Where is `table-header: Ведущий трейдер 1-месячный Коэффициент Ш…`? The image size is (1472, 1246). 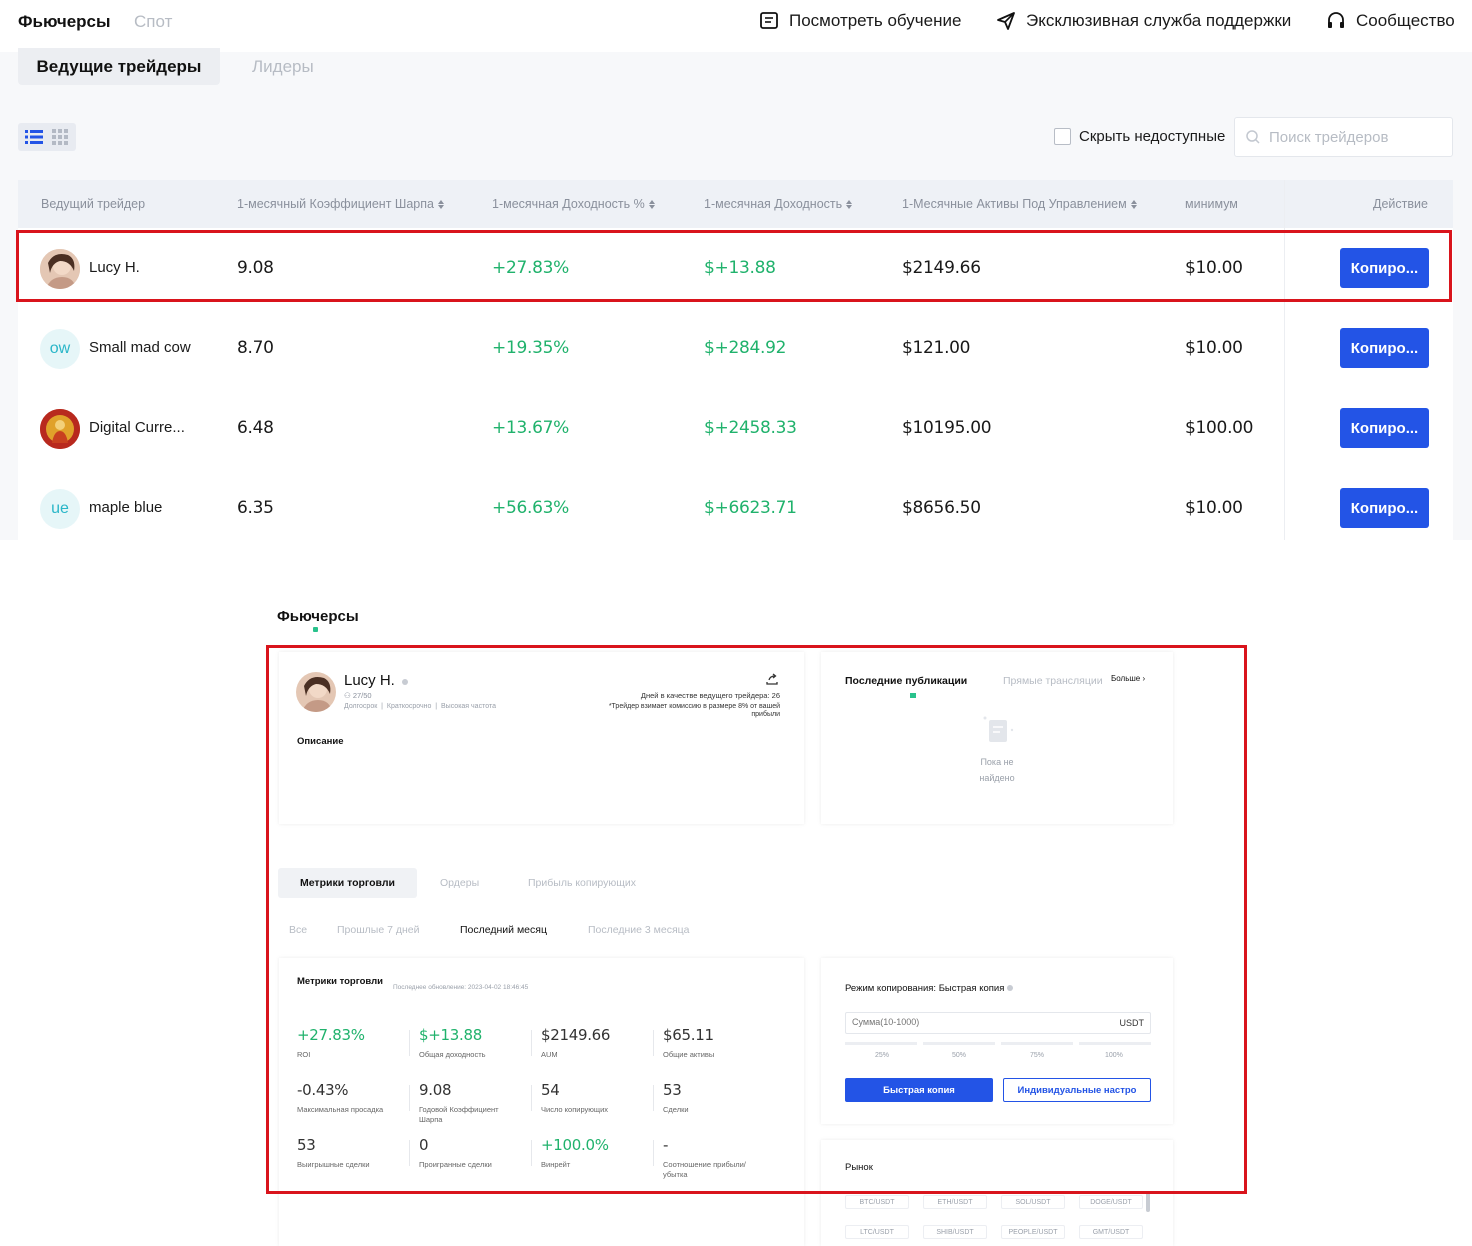
table-header: Ведущий трейдер 1-месячный Коэффициент Ш… is located at coordinates (735, 204).